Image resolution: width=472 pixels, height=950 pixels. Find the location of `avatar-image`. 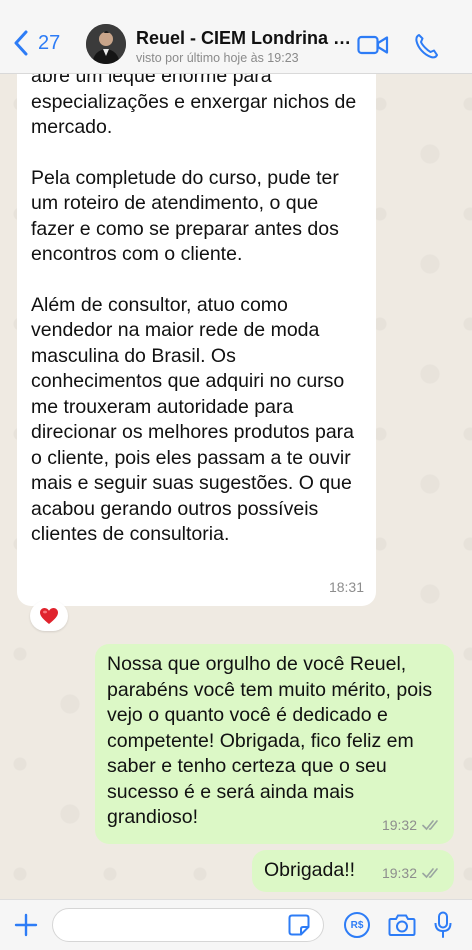

avatar-image is located at coordinates (106, 44).